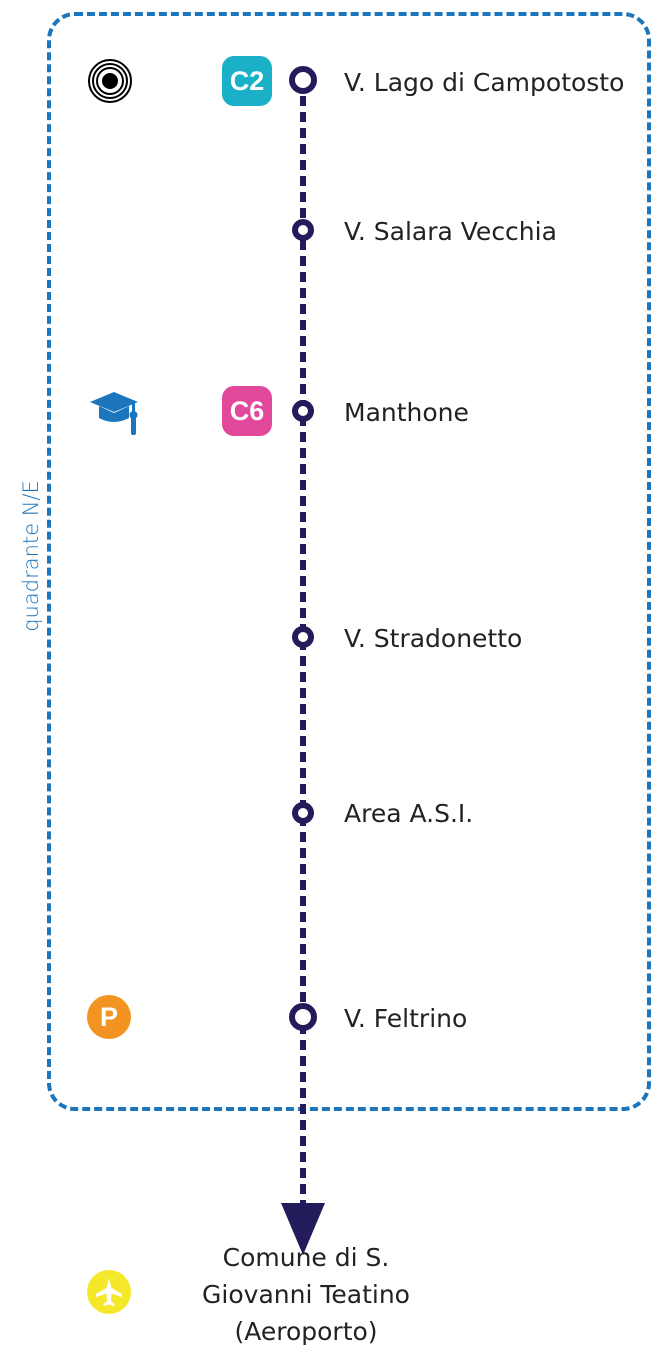 The width and height of the screenshot is (661, 1352). Describe the element at coordinates (306, 1257) in the screenshot. I see `destination-line-1: Comune di S.` at that location.